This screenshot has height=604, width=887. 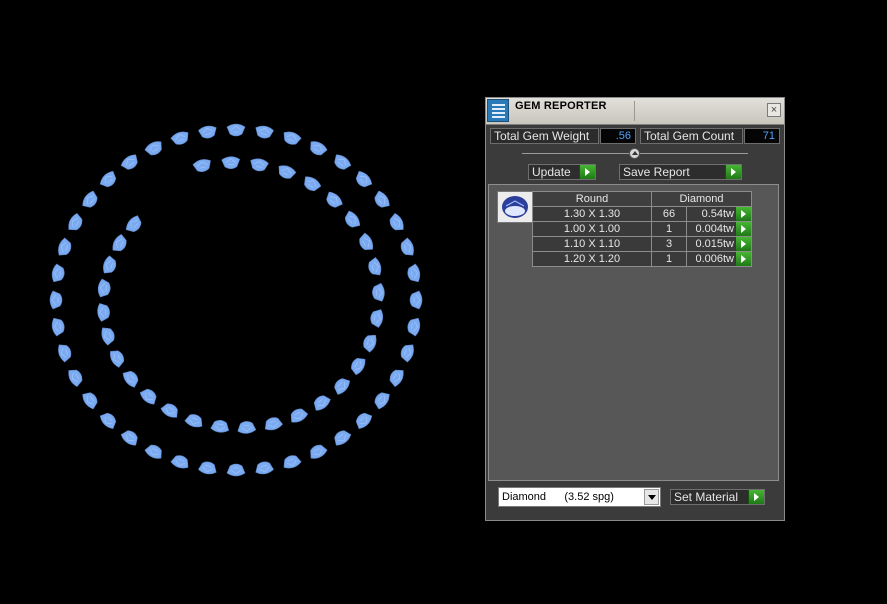 What do you see at coordinates (551, 172) in the screenshot?
I see `update-button-label: Update` at bounding box center [551, 172].